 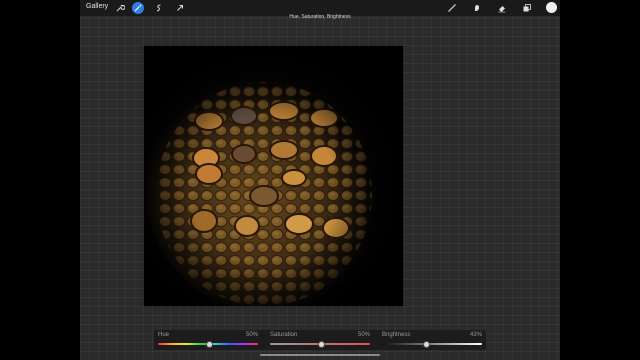 I want to click on hue-slider-group: Hue 50%, so click(x=208, y=340).